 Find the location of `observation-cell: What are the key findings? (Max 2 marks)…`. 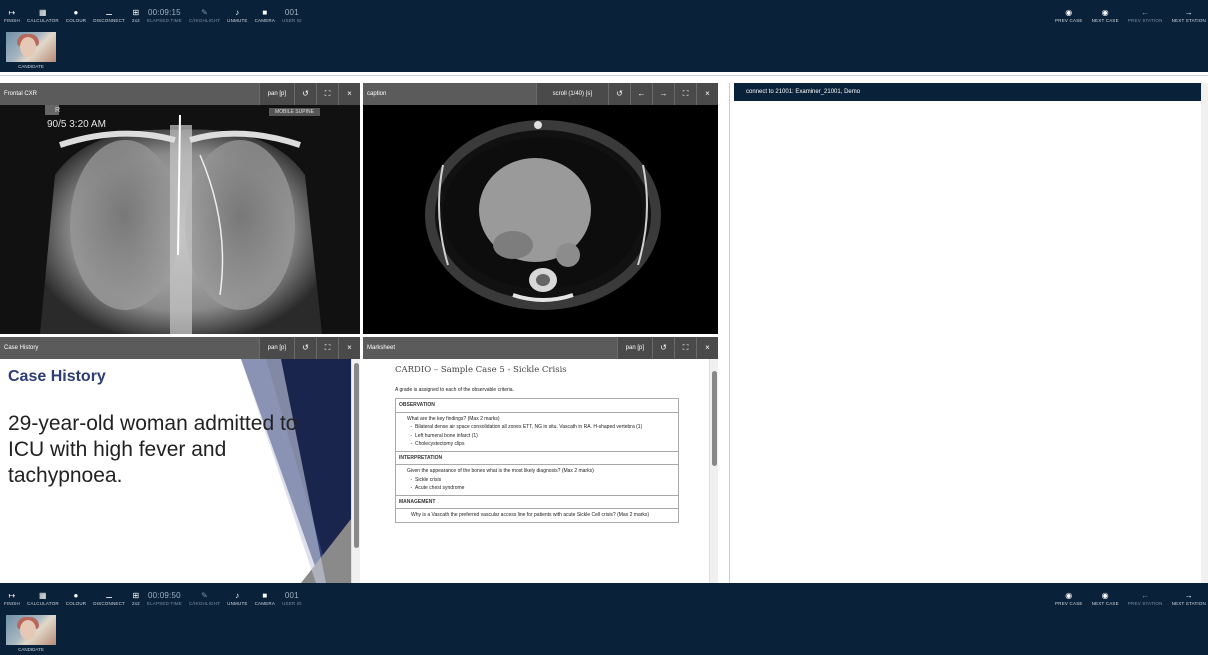

observation-cell: What are the key findings? (Max 2 marks)… is located at coordinates (537, 431).